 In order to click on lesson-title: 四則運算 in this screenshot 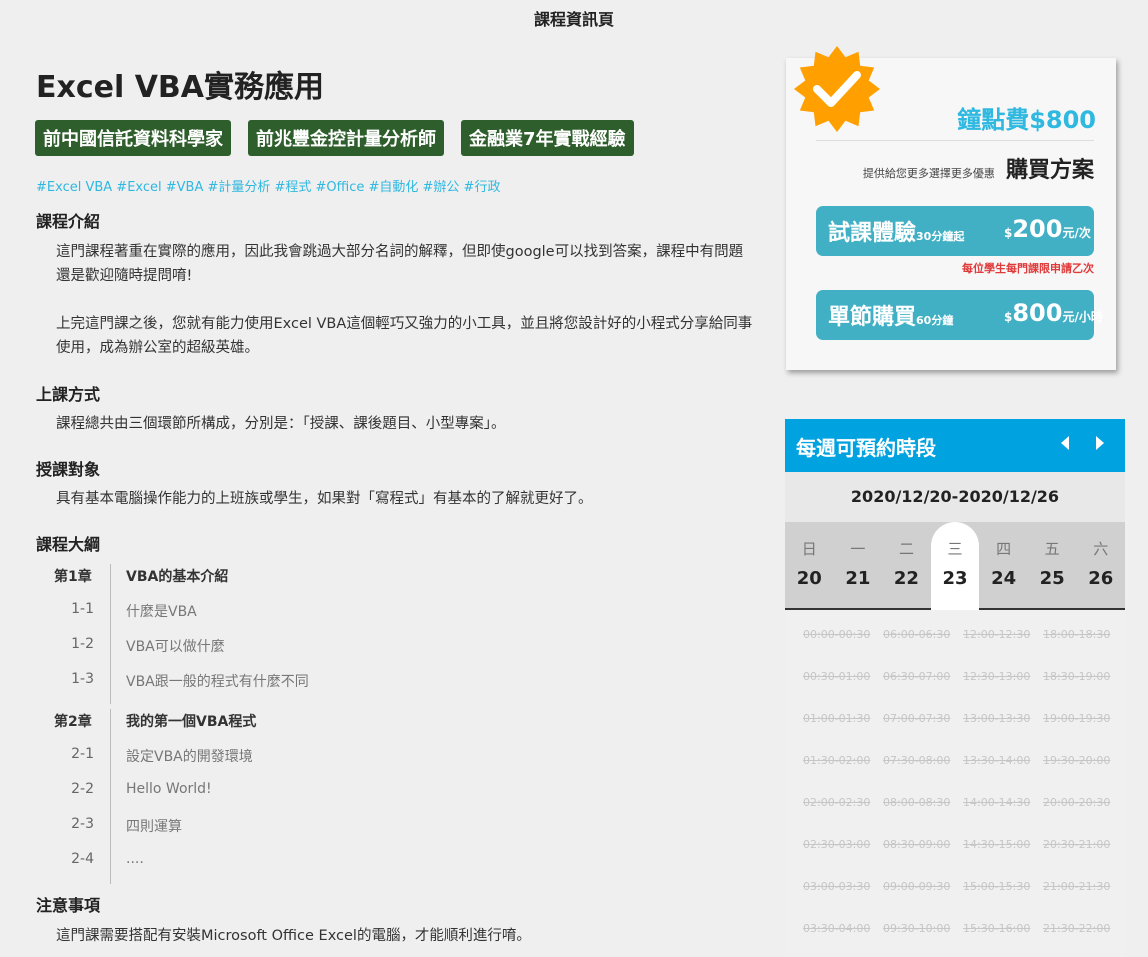, I will do `click(154, 827)`.